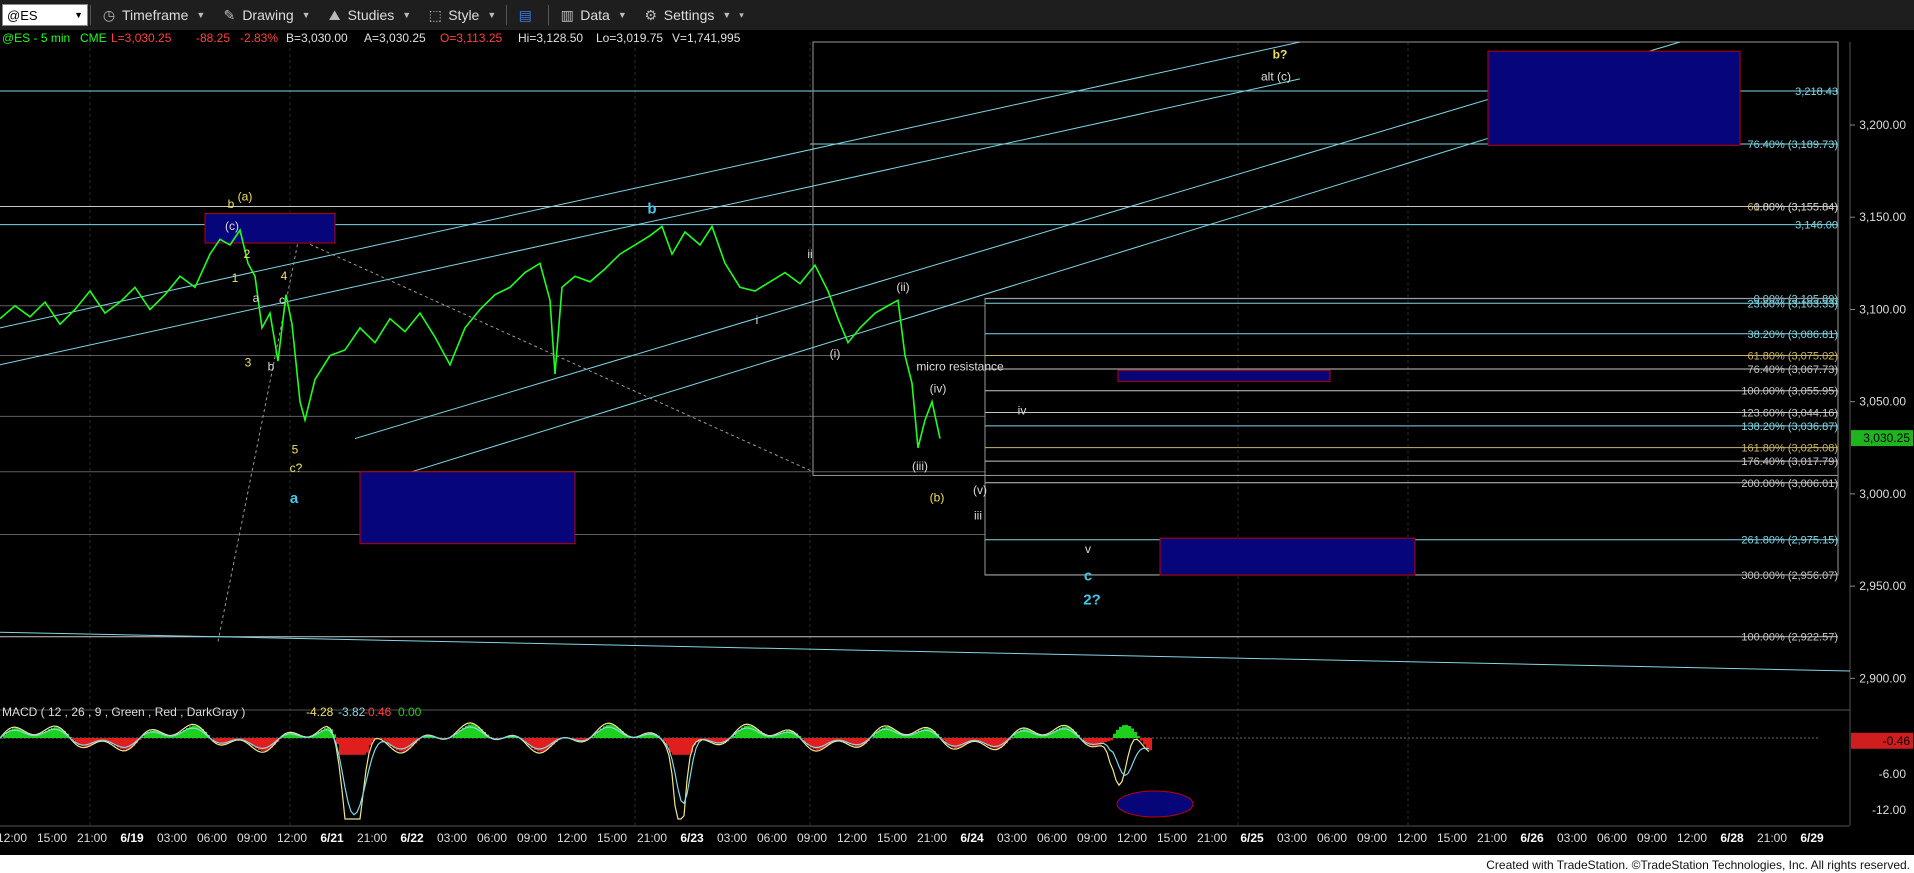  Describe the element at coordinates (1792, 335) in the screenshot. I see `fib-label: 38.20% (3,086.81)` at that location.